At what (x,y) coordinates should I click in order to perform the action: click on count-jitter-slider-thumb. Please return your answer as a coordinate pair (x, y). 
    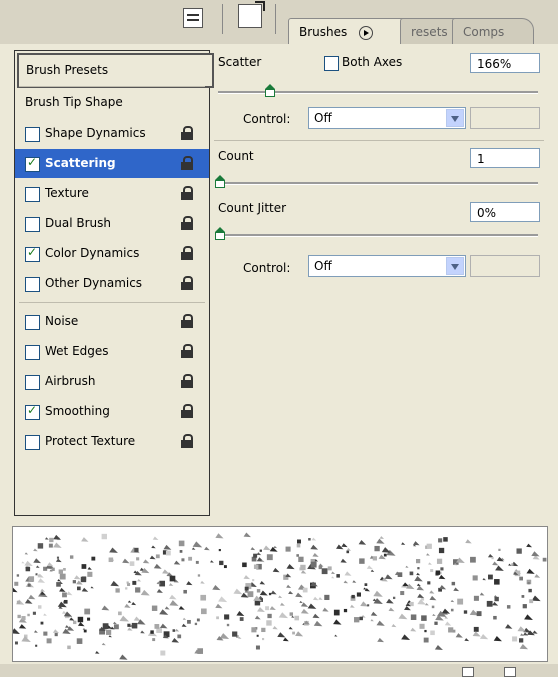
    Looking at the image, I should click on (220, 233).